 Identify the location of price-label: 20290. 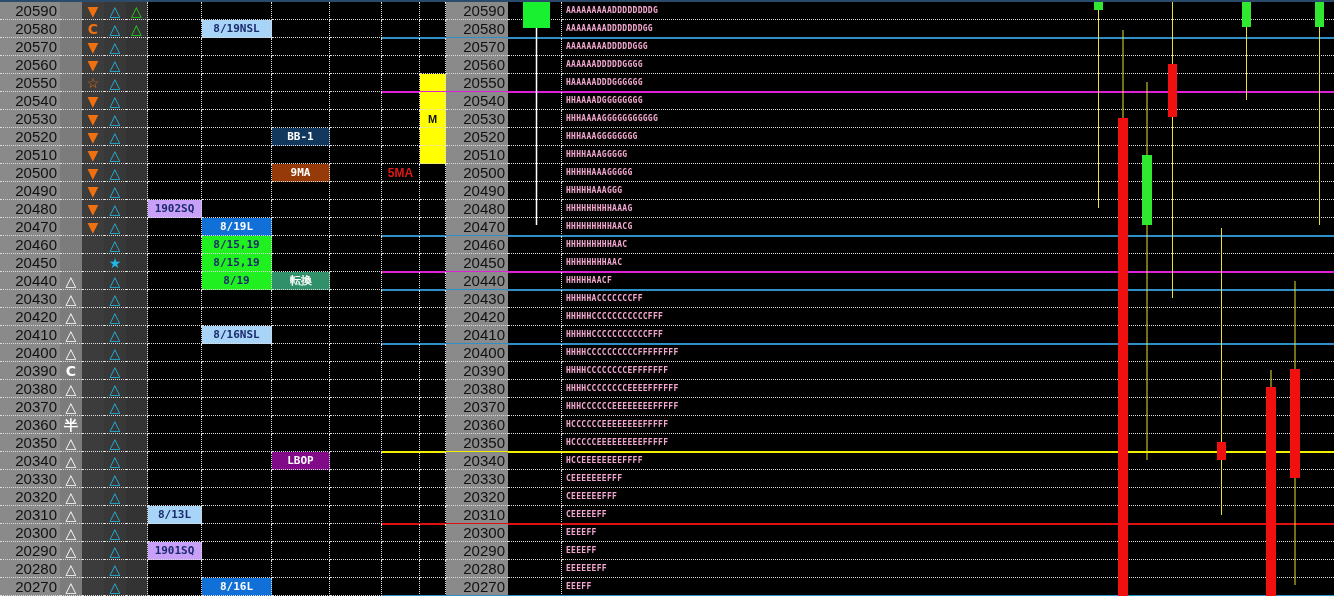
(30, 551).